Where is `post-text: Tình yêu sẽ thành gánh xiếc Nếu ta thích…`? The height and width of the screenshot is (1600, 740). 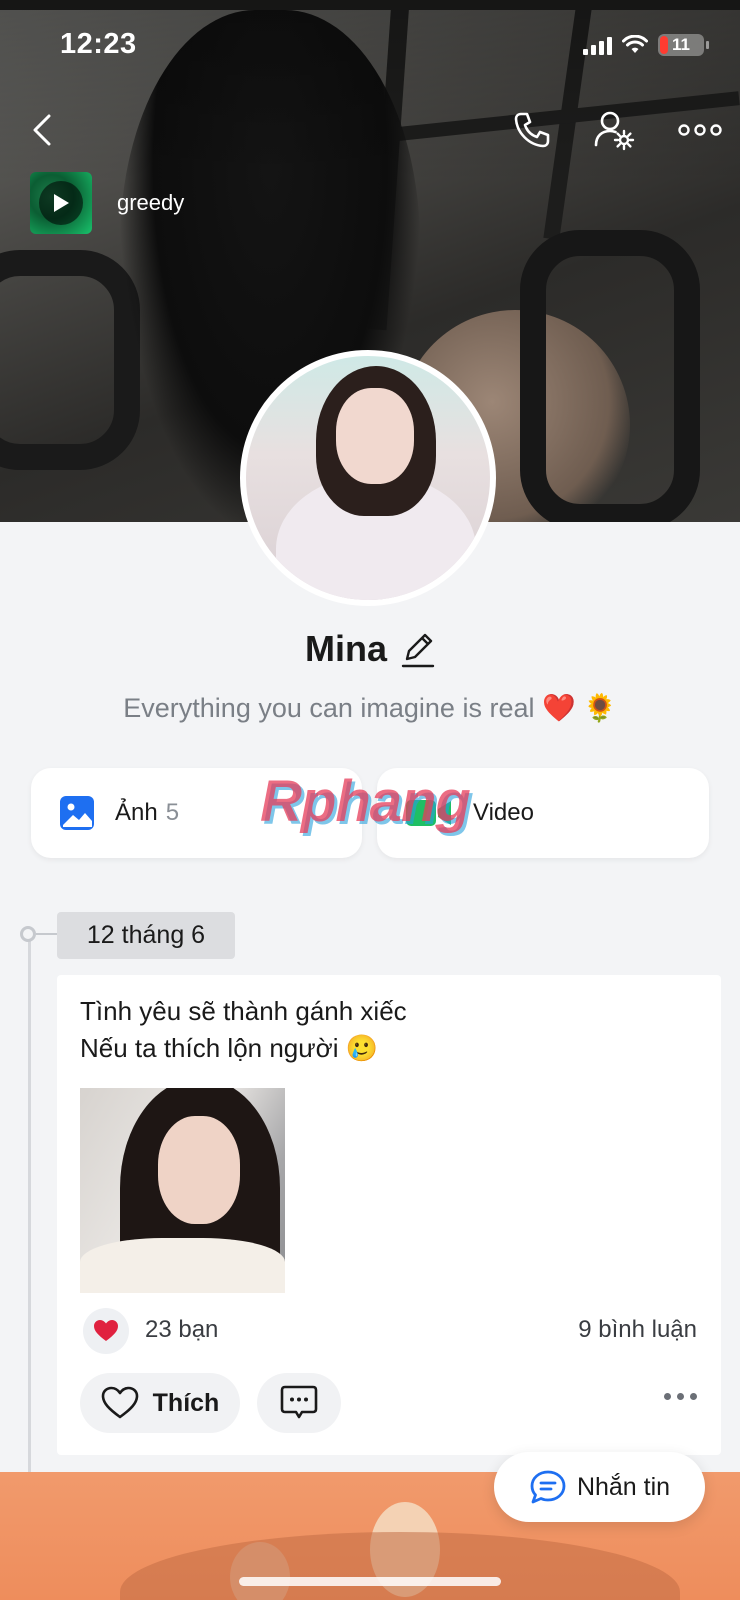 post-text: Tình yêu sẽ thành gánh xiếc Nếu ta thích… is located at coordinates (243, 1030).